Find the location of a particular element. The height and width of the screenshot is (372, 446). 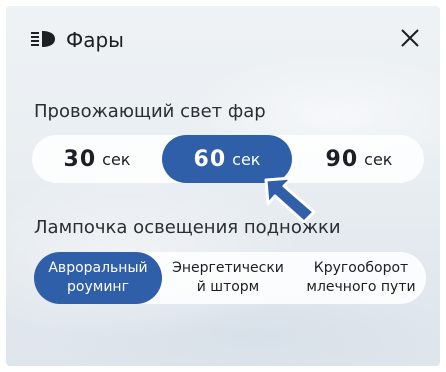

option-milky-way-cycle: Кругооборот млечного пути is located at coordinates (361, 278).